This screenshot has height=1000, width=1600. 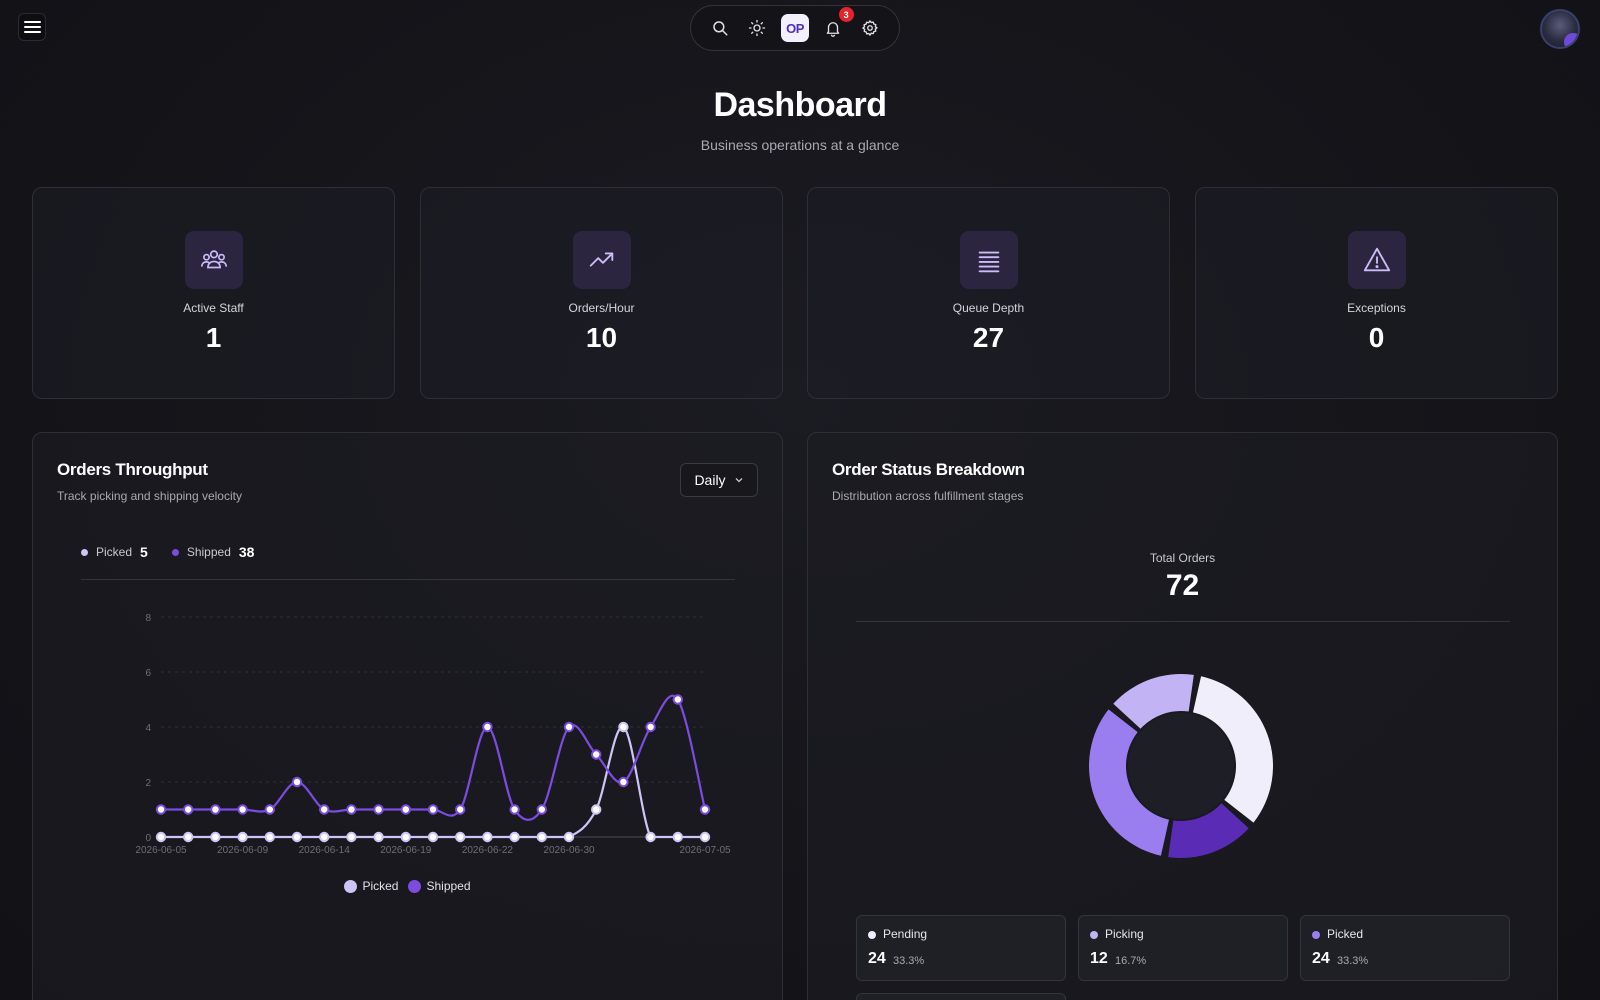 I want to click on x-tick-label: 2026-06-14, so click(x=325, y=850).